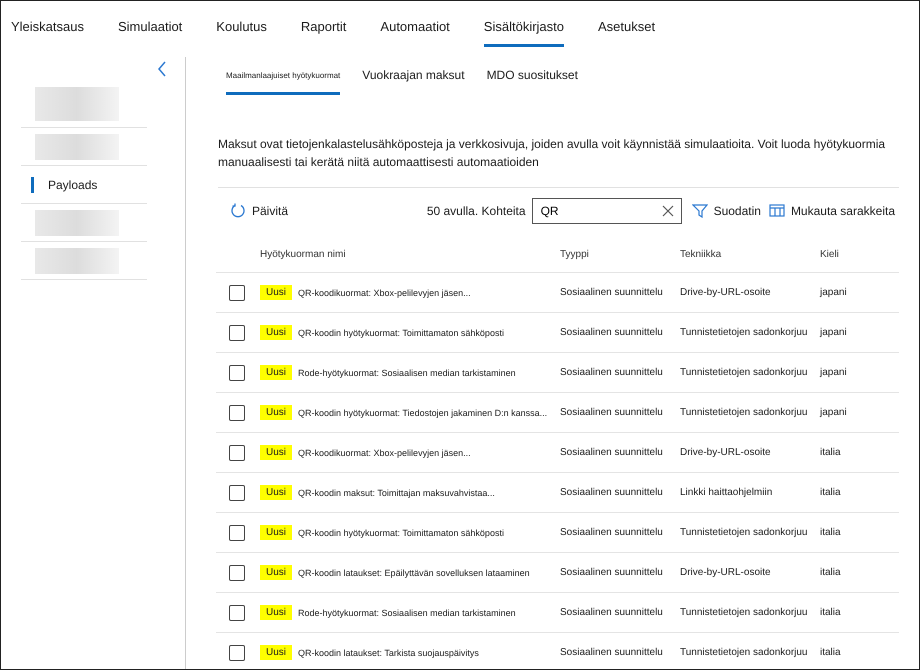 The image size is (920, 670). What do you see at coordinates (388, 653) in the screenshot?
I see `table-cell: QR-koodin lataukset: Tarkista suojauspäivitys` at bounding box center [388, 653].